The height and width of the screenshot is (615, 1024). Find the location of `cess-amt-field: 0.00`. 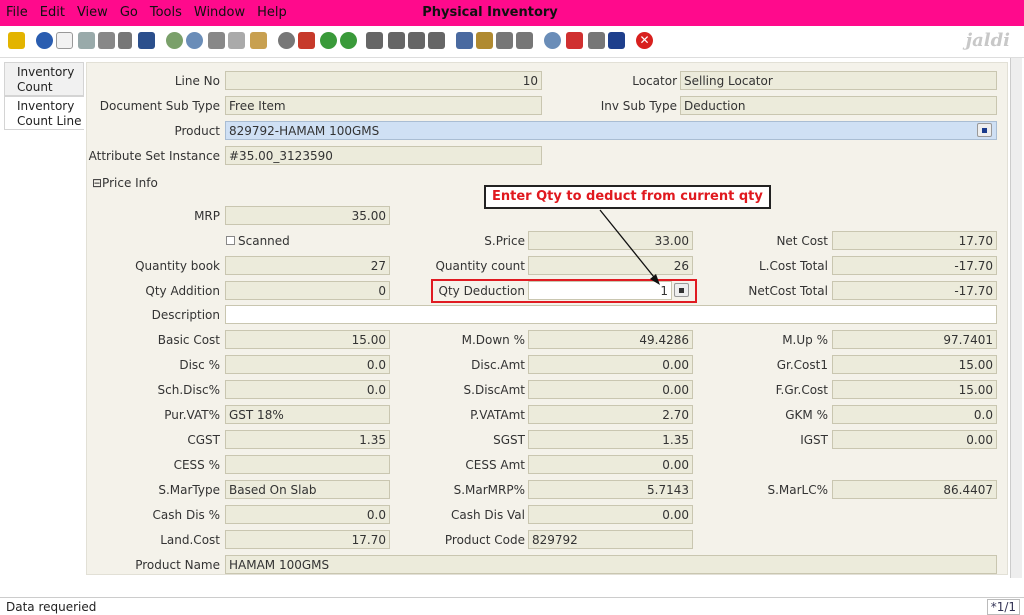

cess-amt-field: 0.00 is located at coordinates (610, 464).